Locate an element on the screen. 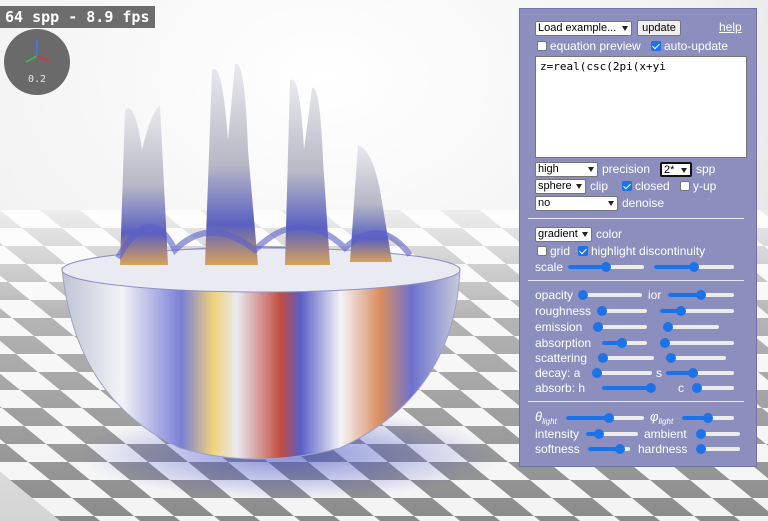  closed-label: closed is located at coordinates (652, 186).